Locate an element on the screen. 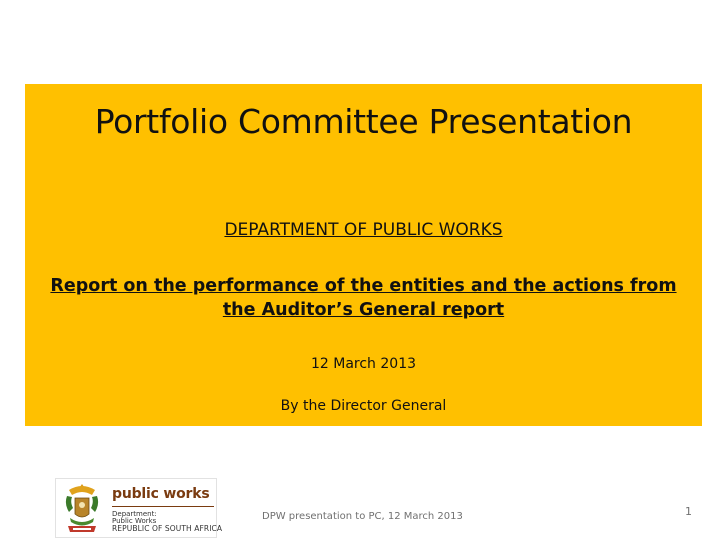  logo-divider is located at coordinates (163, 506).